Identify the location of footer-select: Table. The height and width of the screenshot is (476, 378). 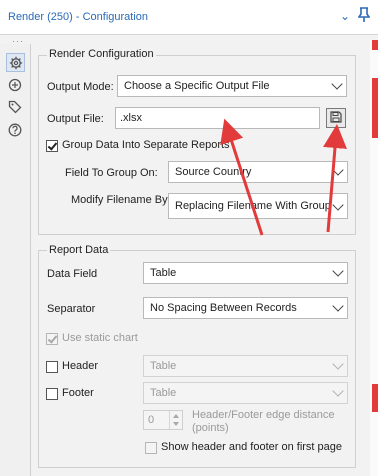
(245, 393).